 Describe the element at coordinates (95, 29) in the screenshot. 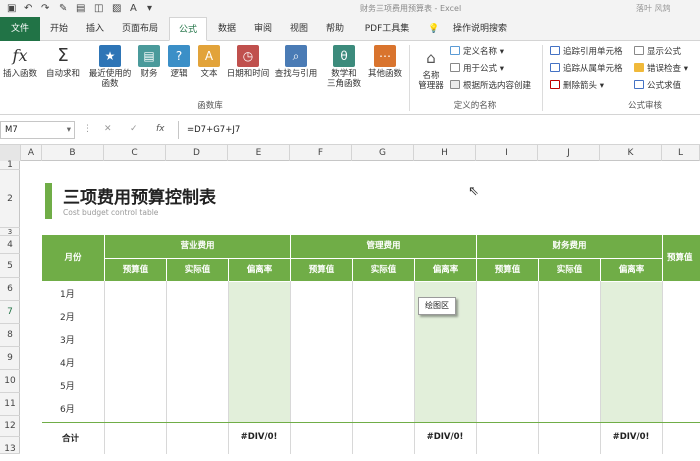

I see `tab-insert: 插入` at that location.